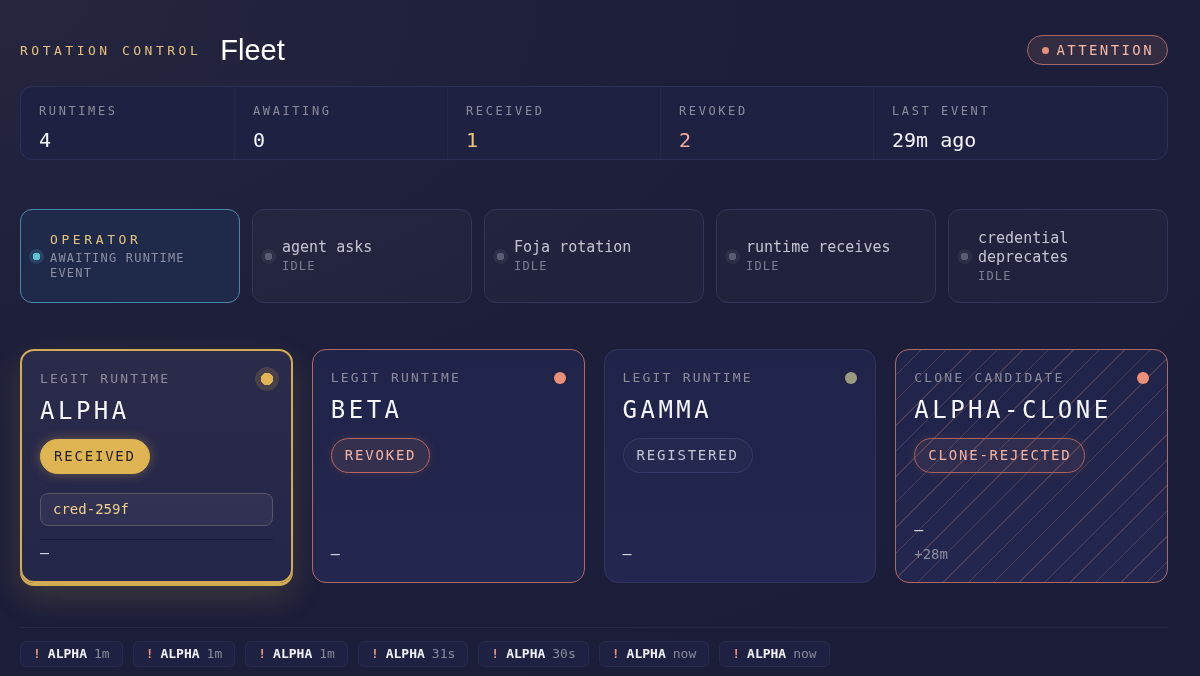 Image resolution: width=1200 pixels, height=676 pixels. What do you see at coordinates (505, 111) in the screenshot?
I see `stat-label: RECEIVED` at bounding box center [505, 111].